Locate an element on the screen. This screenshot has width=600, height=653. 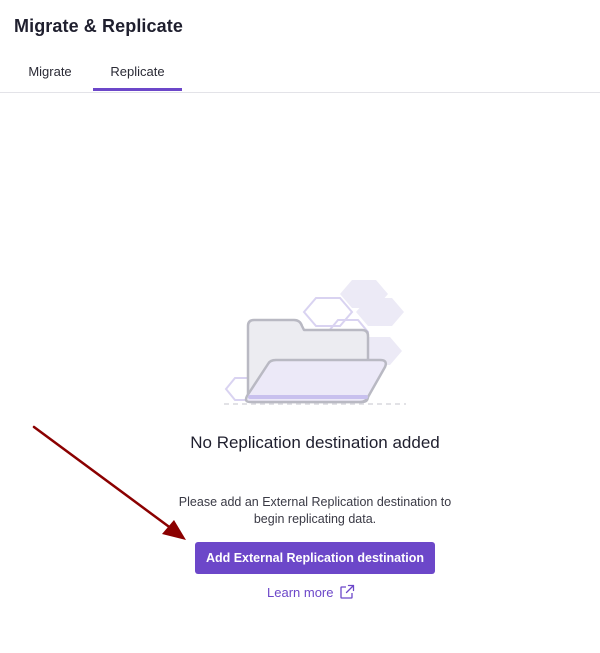
folder-icon is located at coordinates (315, 342).